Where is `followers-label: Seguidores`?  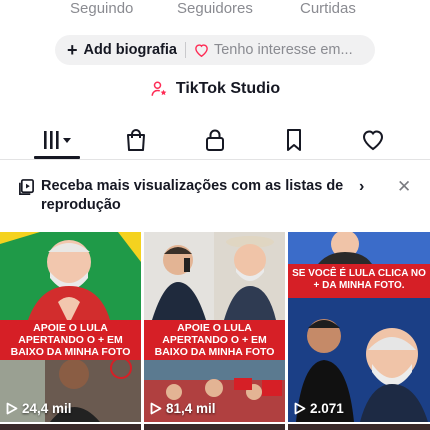 followers-label: Seguidores is located at coordinates (215, 8).